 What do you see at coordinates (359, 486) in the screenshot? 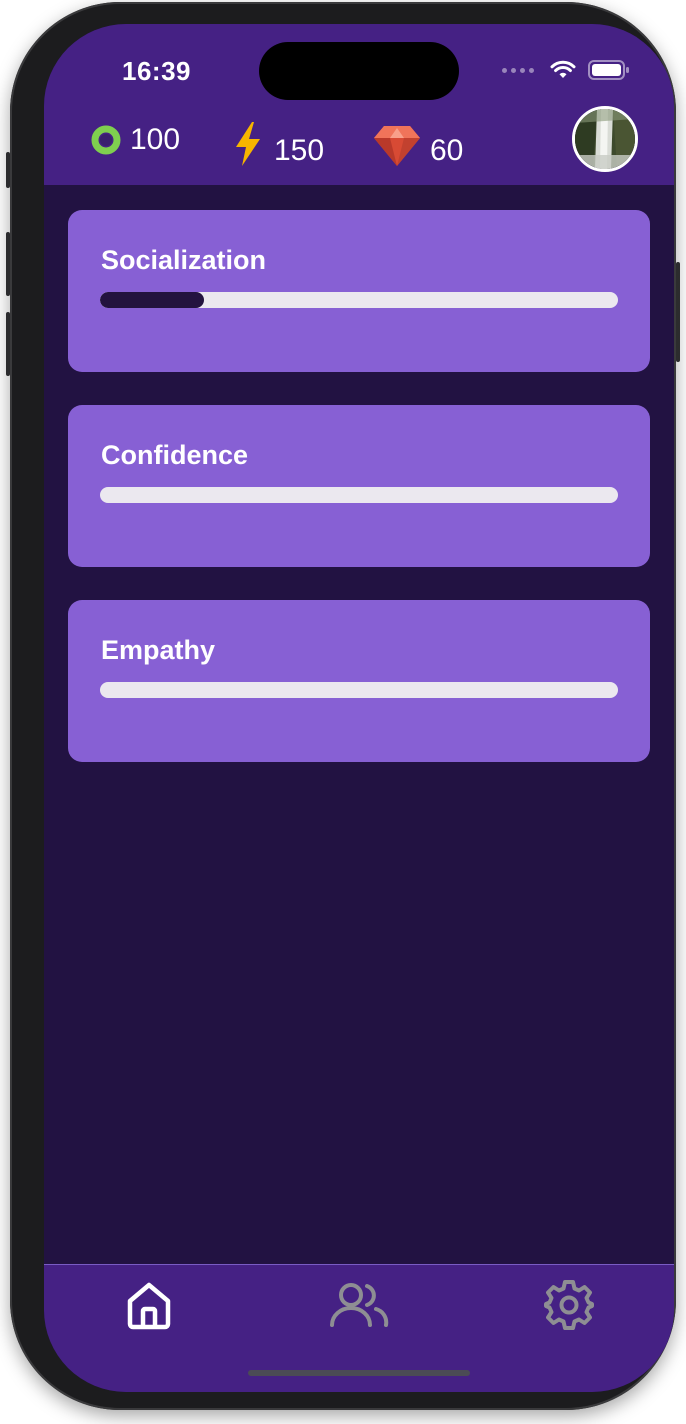
I see `skill-card-confidence: Confidence` at bounding box center [359, 486].